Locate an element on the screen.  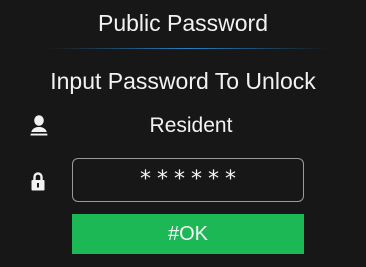
user-name: Resident is located at coordinates (191, 125).